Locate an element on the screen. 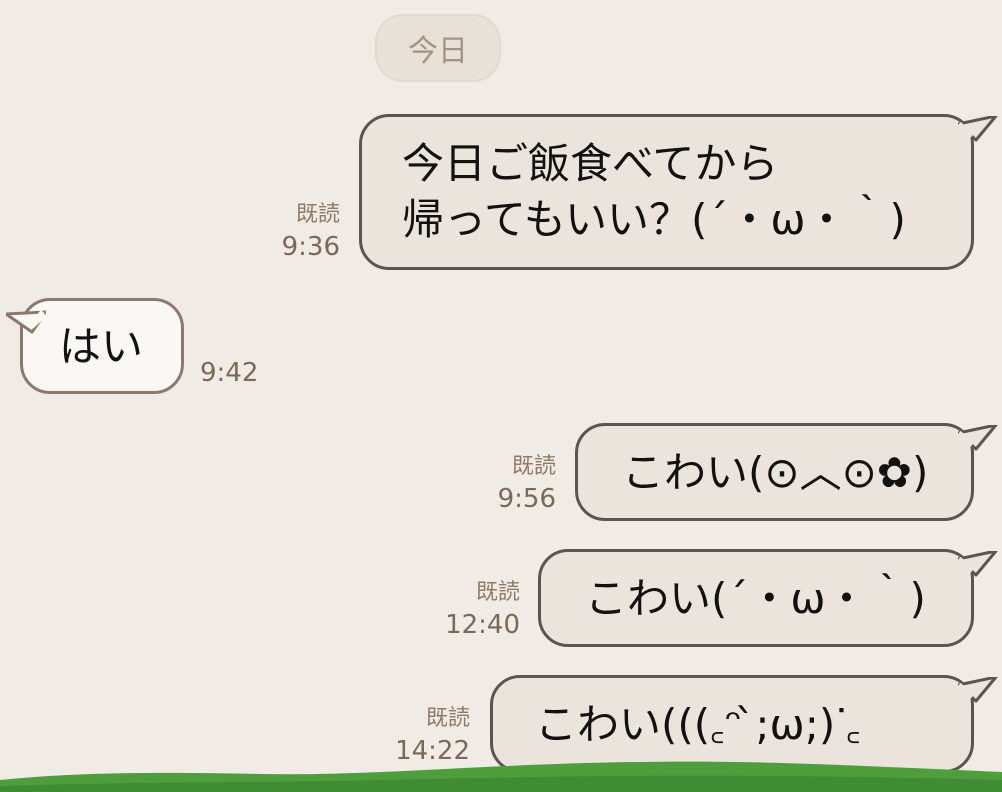 This screenshot has width=1002, height=792. timestamp: 9:42 is located at coordinates (229, 373).